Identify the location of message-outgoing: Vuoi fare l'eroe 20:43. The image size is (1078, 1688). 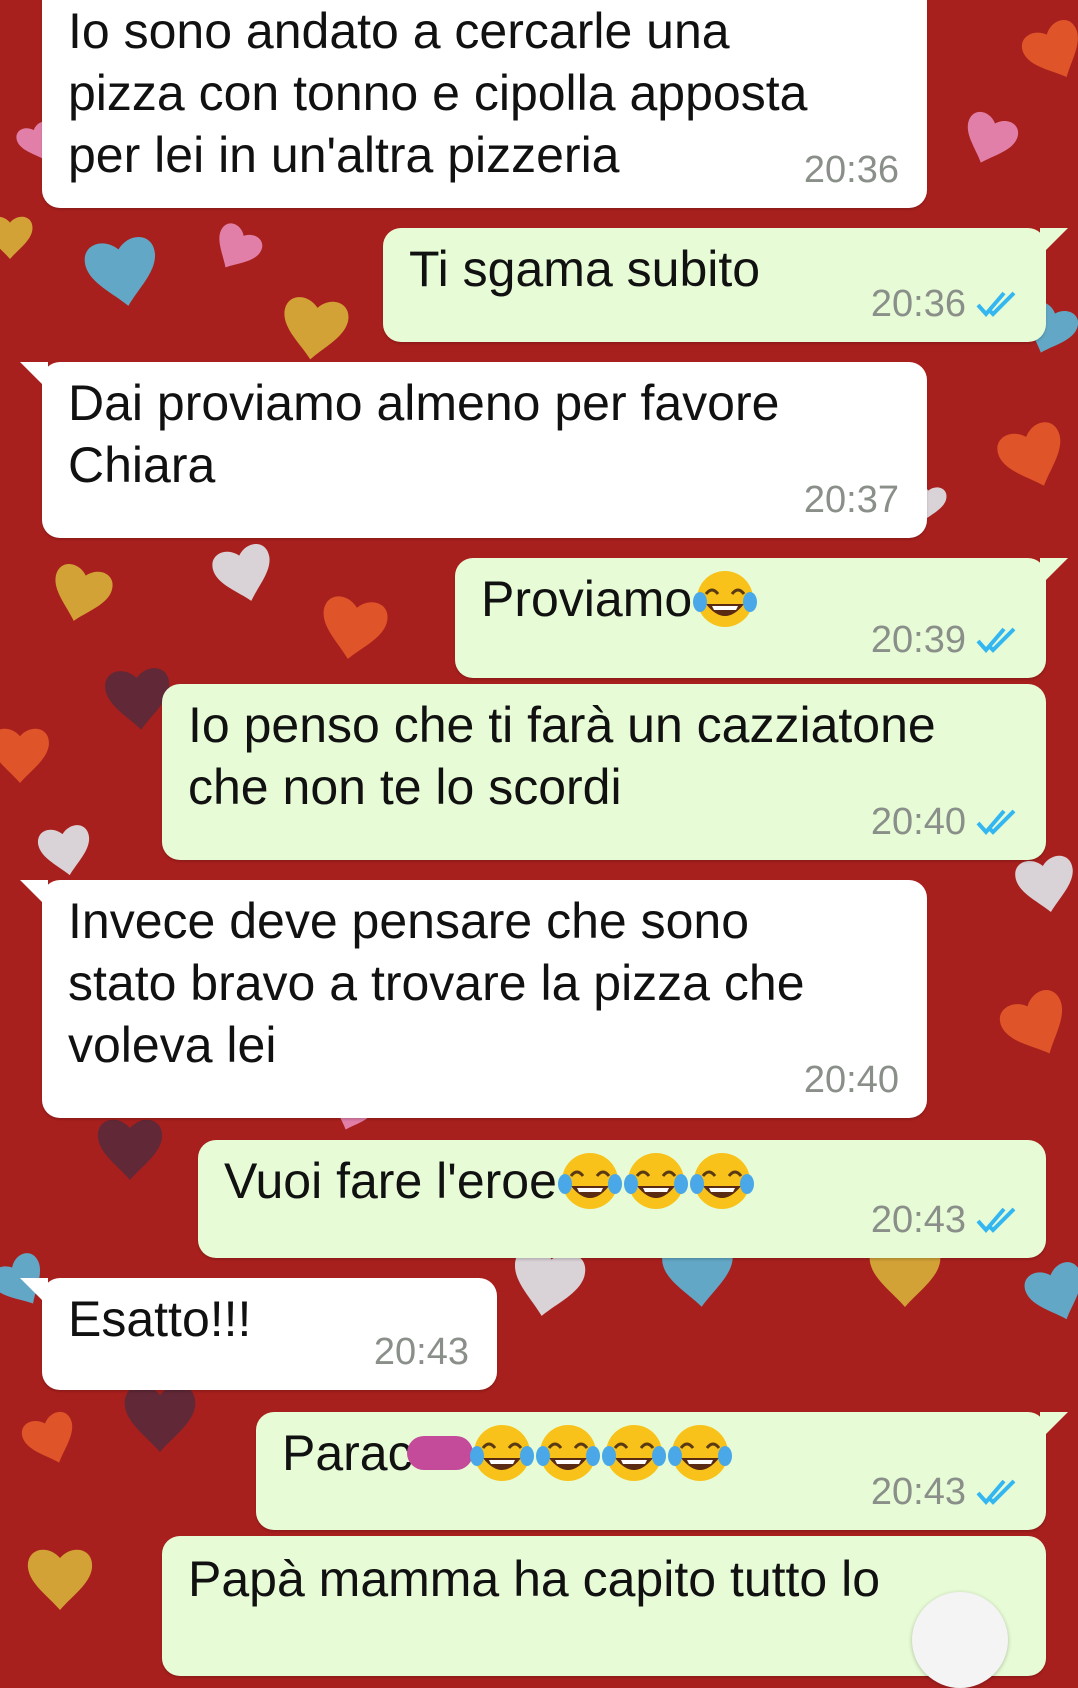
(622, 1199).